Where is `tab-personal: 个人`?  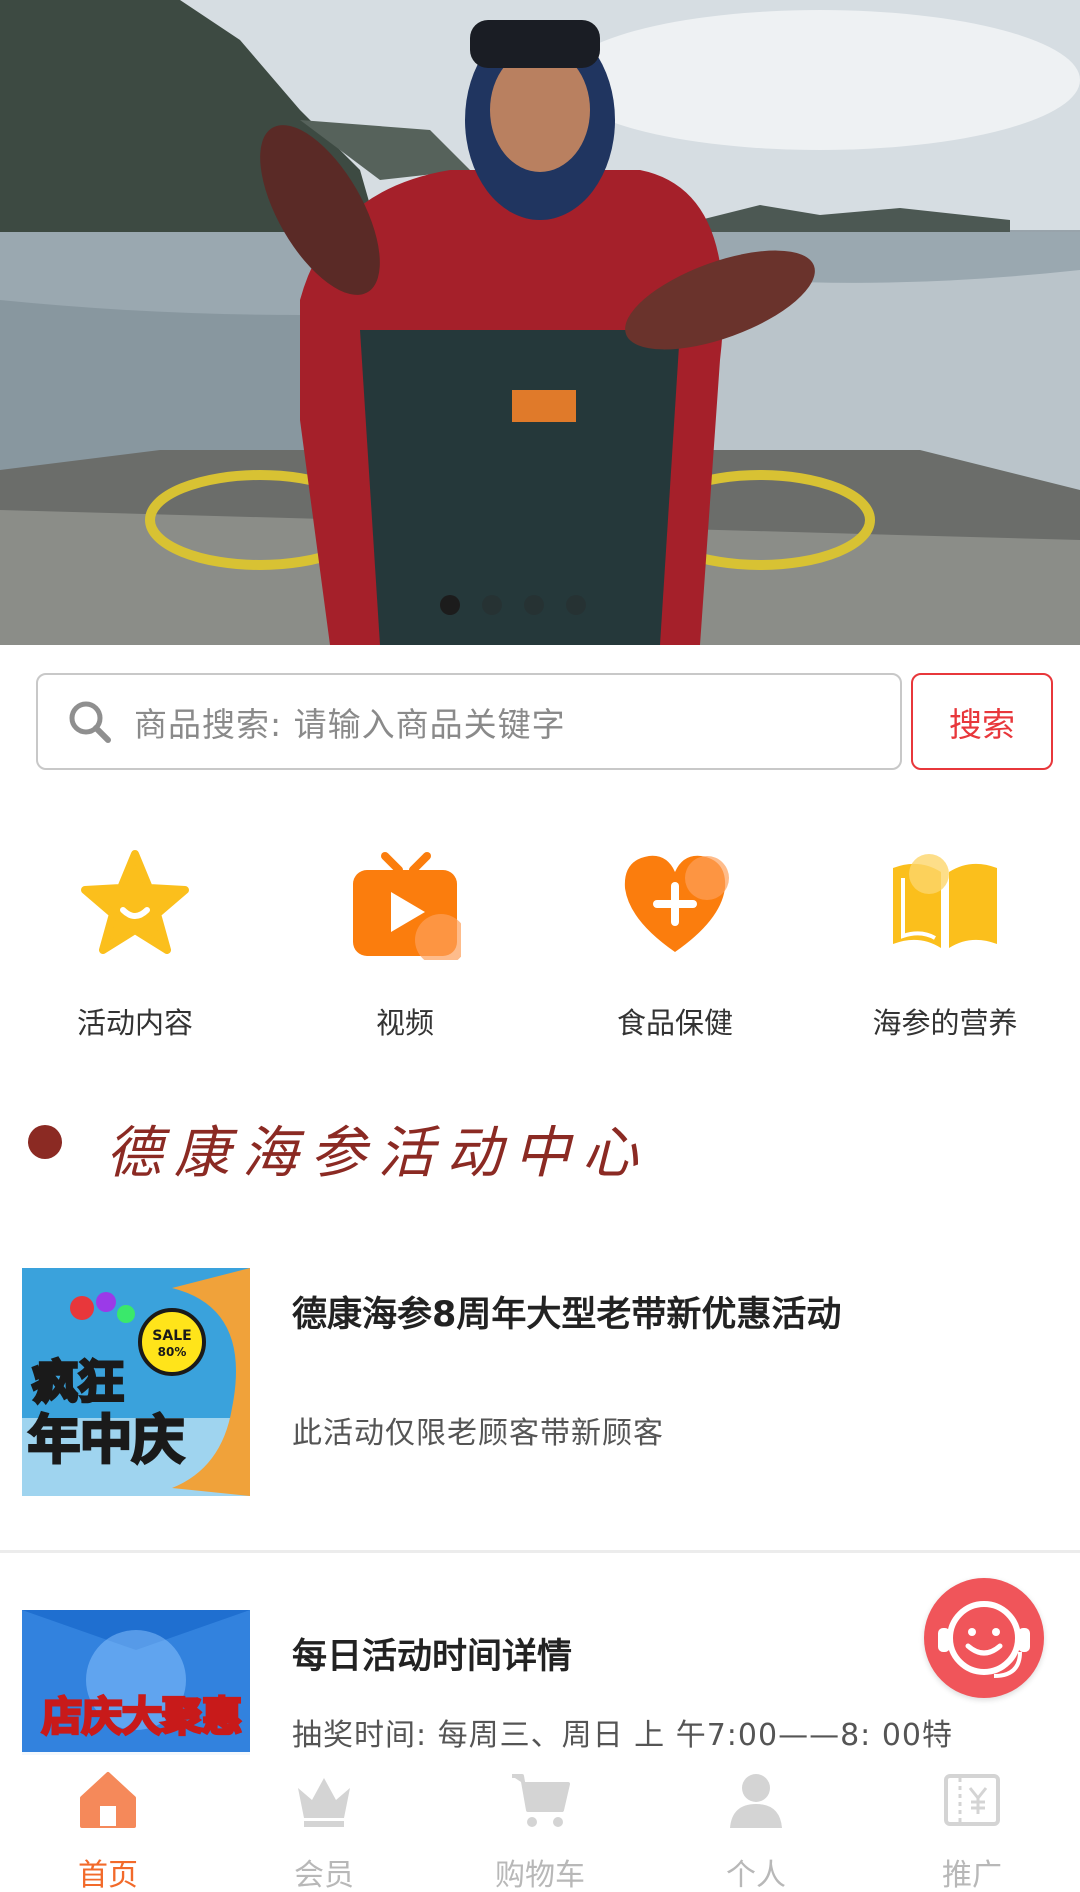 tab-personal: 个人 is located at coordinates (756, 1822).